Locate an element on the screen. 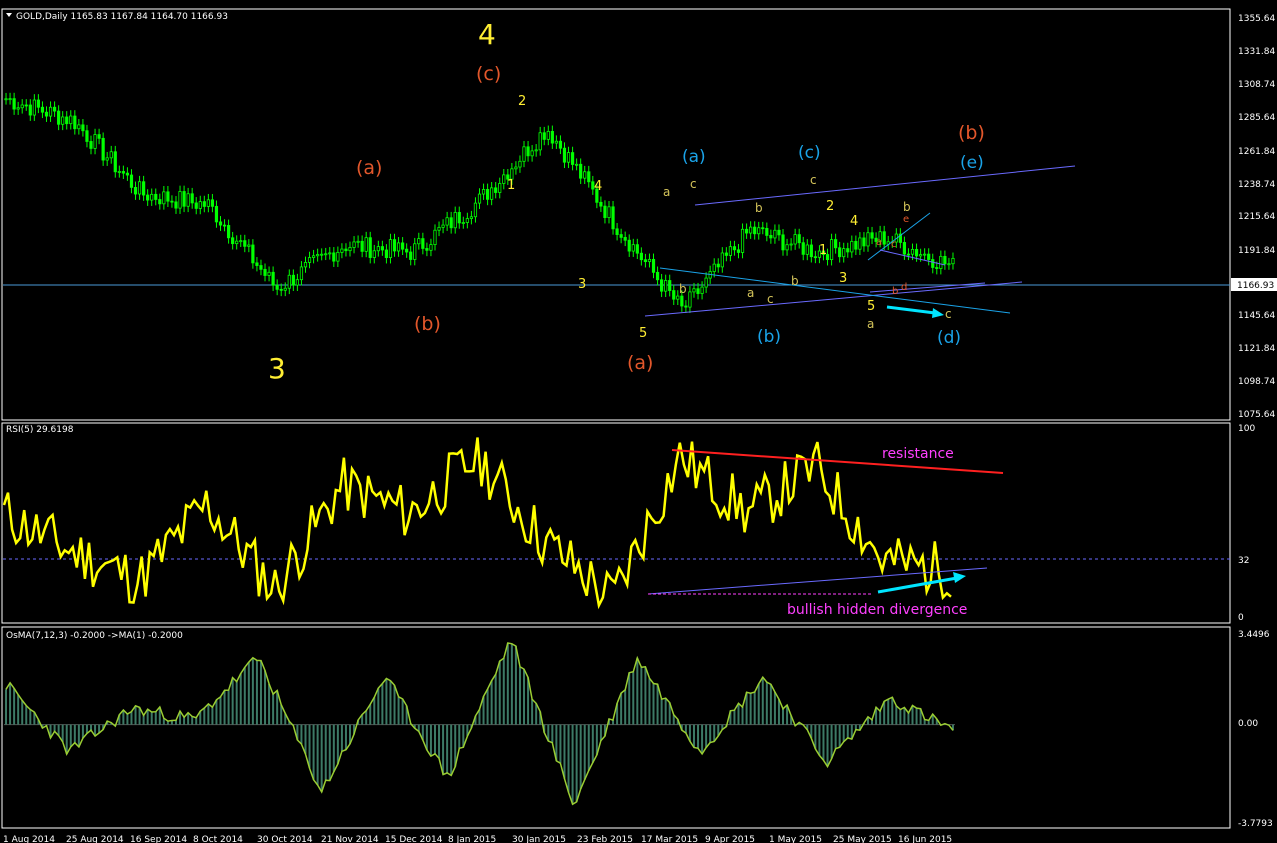  price-tick: 1238.74 is located at coordinates (1256, 185).